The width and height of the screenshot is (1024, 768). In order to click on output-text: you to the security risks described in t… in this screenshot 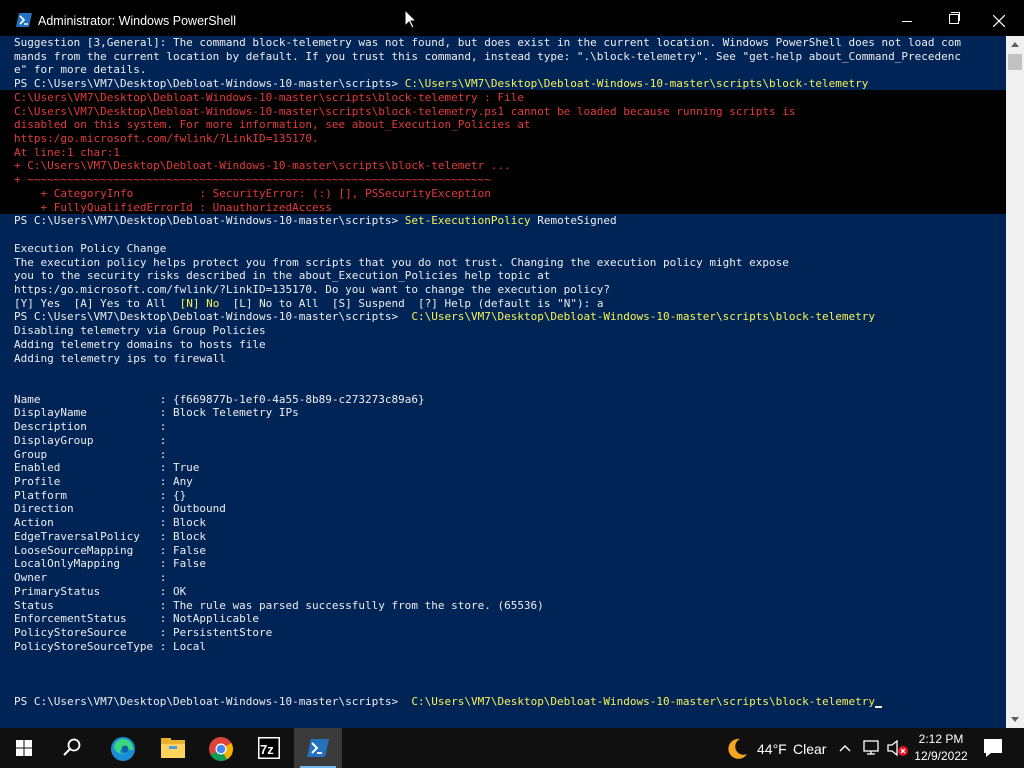, I will do `click(282, 276)`.